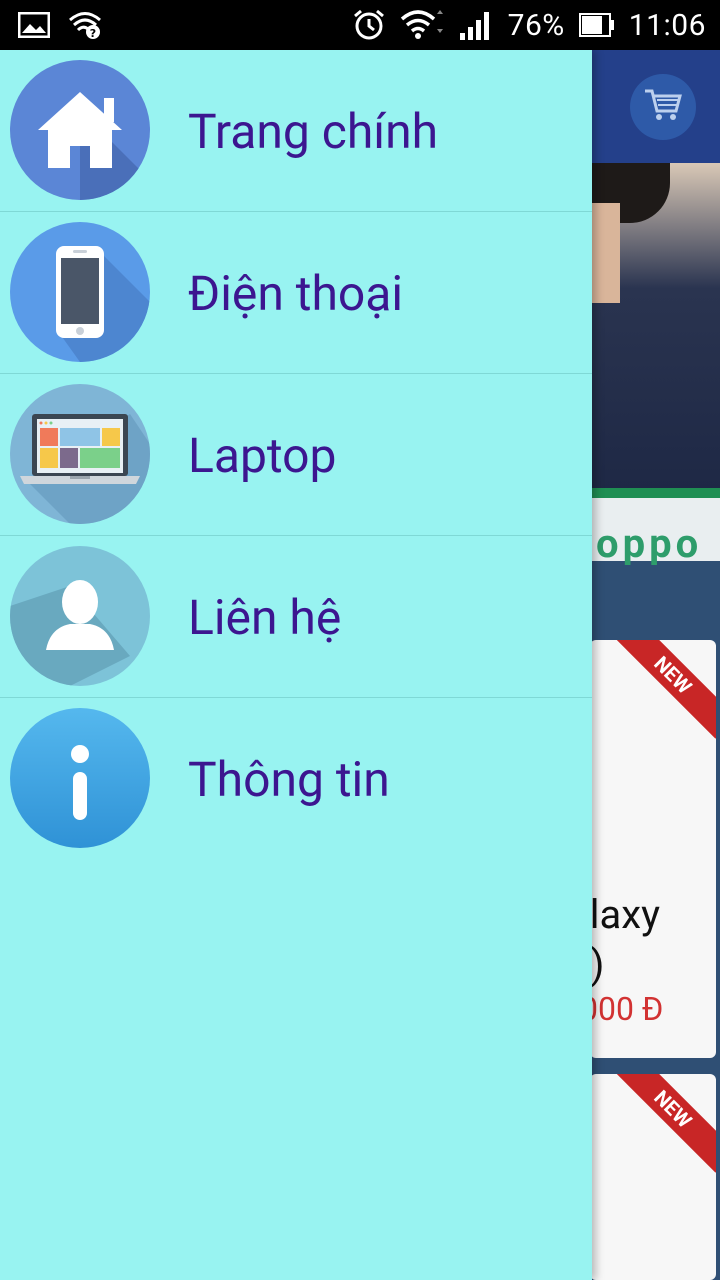  Describe the element at coordinates (649, 543) in the screenshot. I see `banner-brand-text: oppo` at that location.